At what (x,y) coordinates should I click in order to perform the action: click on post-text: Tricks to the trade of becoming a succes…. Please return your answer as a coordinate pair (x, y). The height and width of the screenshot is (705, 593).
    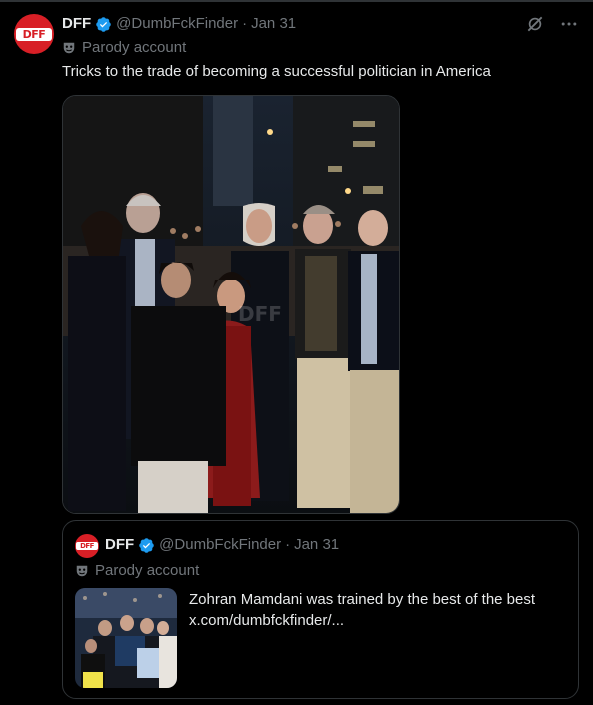
    Looking at the image, I should click on (276, 71).